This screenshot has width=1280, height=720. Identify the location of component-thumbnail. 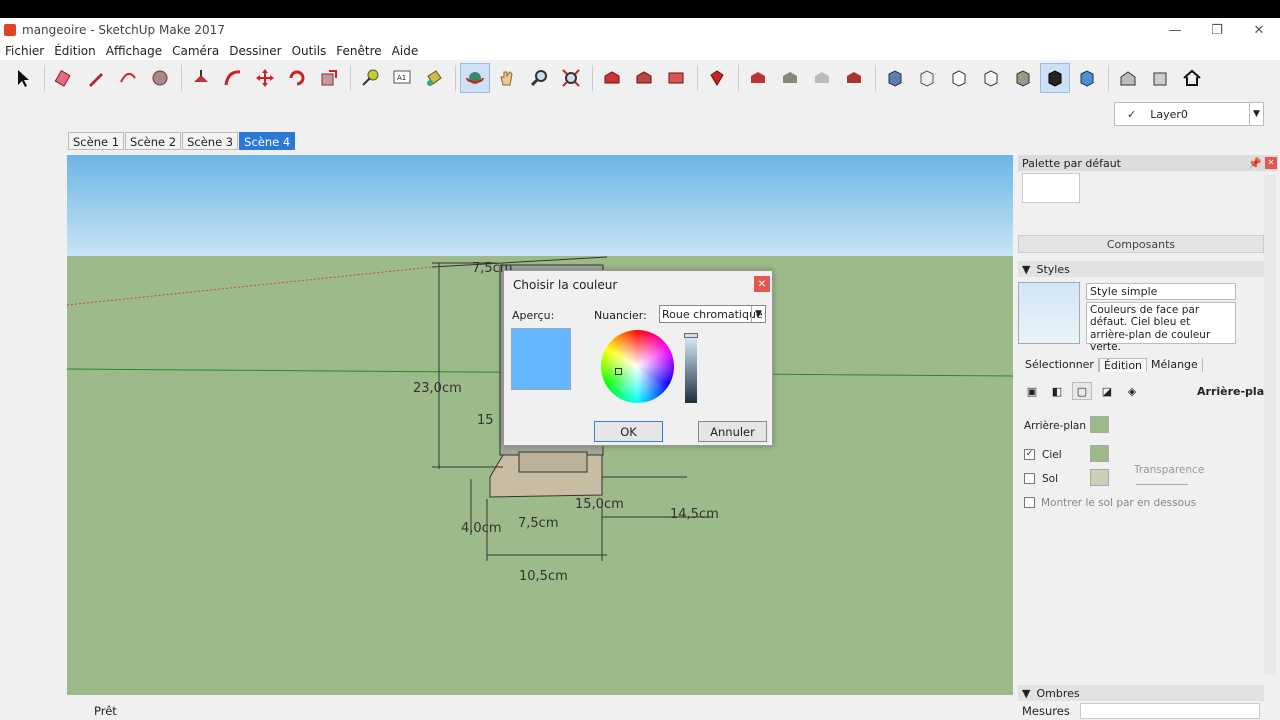
(1051, 188).